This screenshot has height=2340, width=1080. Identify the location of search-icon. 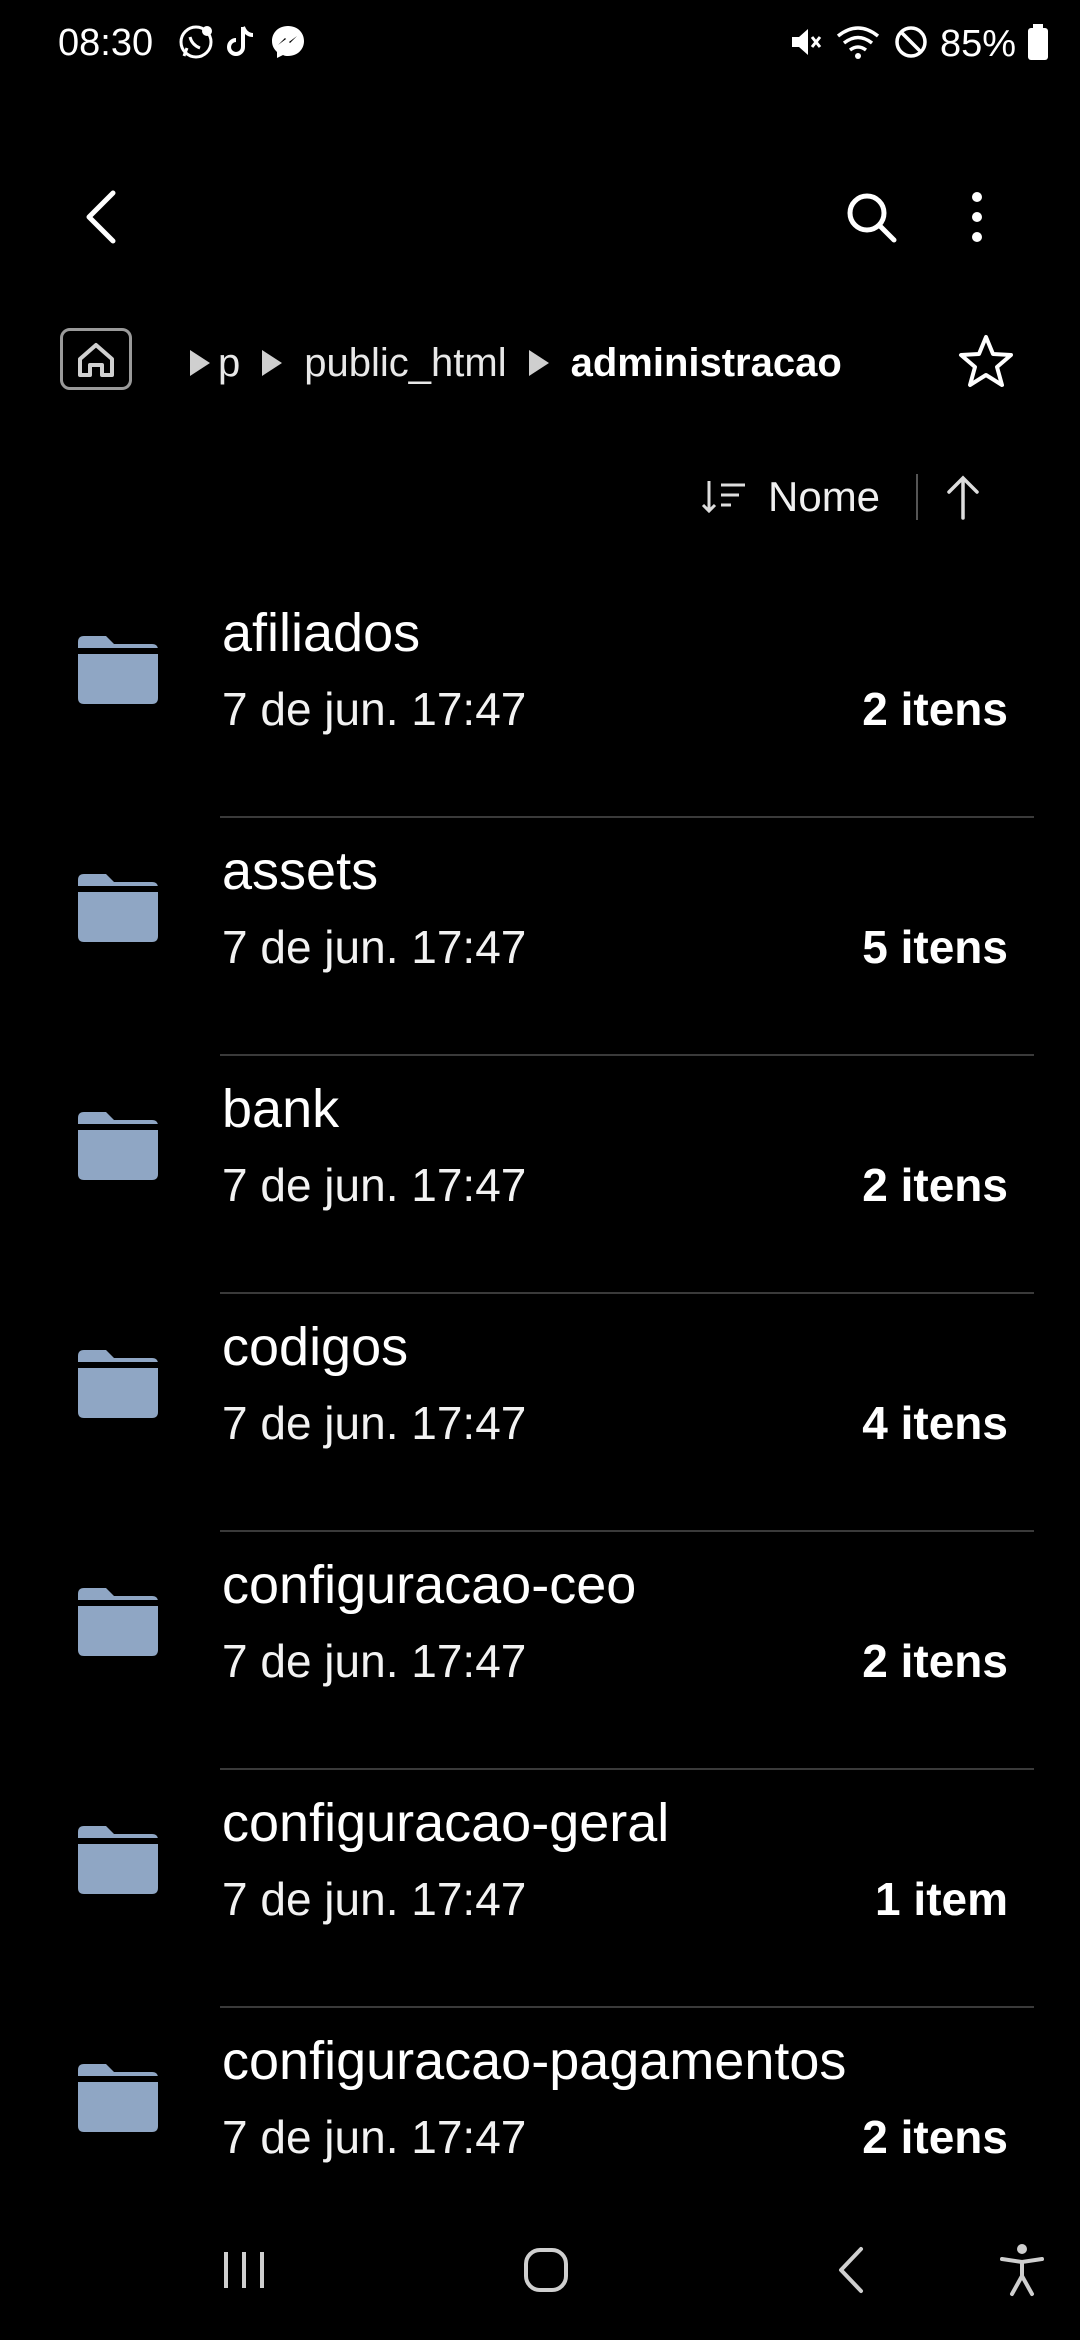
(872, 218).